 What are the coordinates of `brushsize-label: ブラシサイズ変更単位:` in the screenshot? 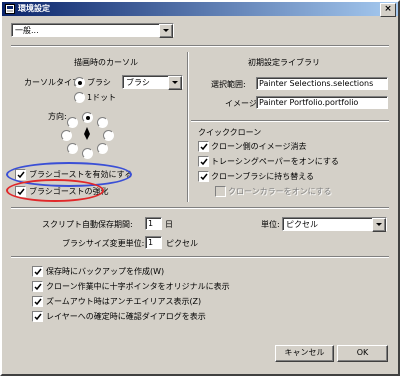 It's located at (103, 243).